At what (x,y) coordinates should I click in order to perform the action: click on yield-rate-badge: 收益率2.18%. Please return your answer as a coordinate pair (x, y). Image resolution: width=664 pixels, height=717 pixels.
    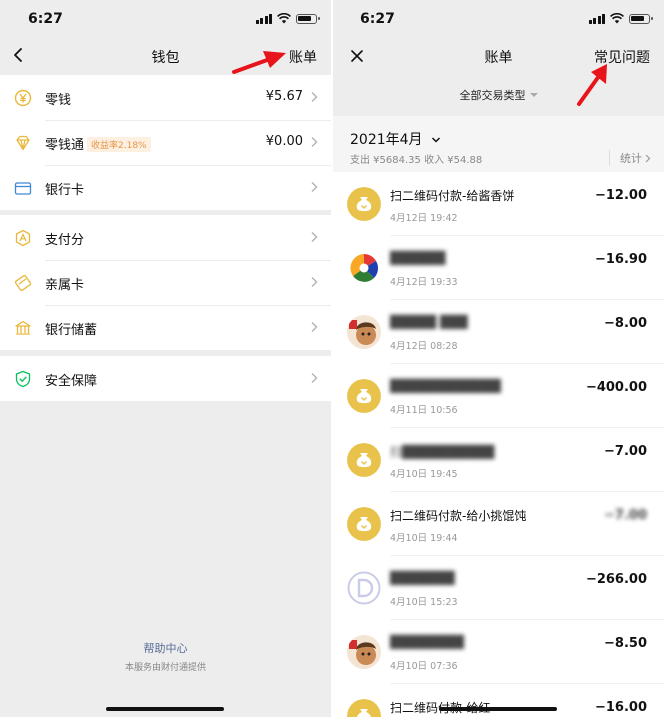
    Looking at the image, I should click on (119, 144).